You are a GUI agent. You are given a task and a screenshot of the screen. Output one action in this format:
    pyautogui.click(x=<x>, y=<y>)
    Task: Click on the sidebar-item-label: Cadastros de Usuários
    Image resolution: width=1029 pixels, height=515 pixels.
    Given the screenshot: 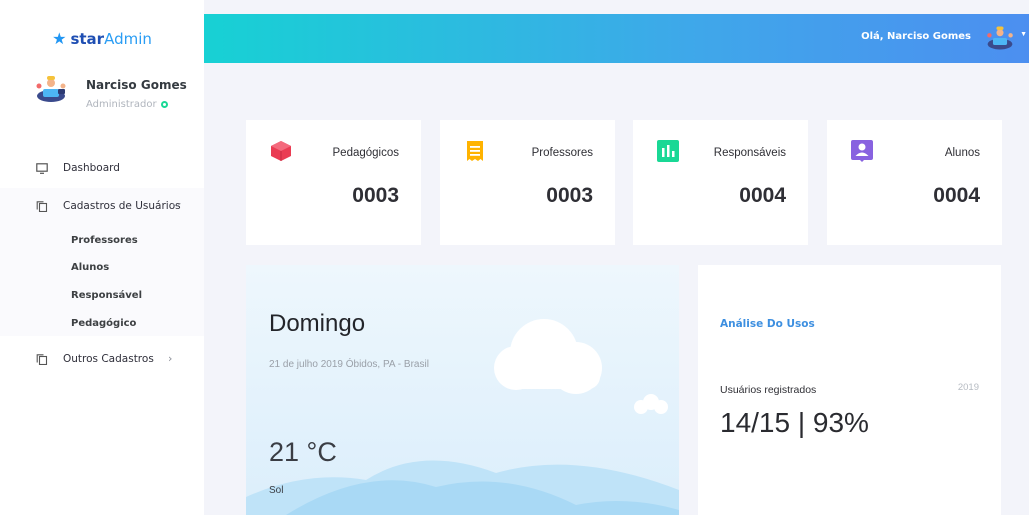 What is the action you would take?
    pyautogui.click(x=122, y=206)
    